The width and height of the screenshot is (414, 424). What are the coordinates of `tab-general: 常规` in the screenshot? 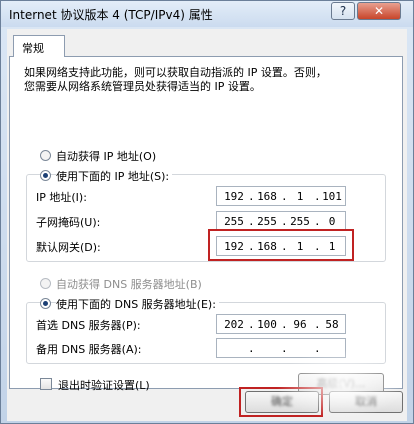 It's located at (39, 46).